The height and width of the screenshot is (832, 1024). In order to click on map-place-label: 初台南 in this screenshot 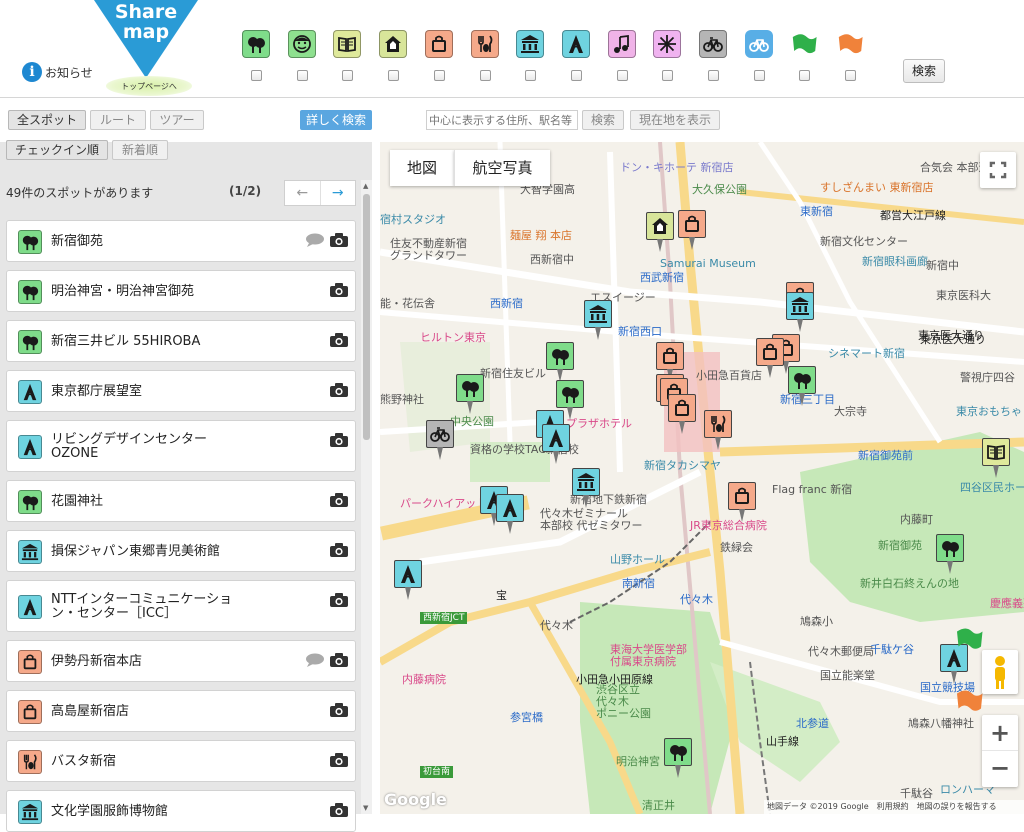, I will do `click(437, 772)`.